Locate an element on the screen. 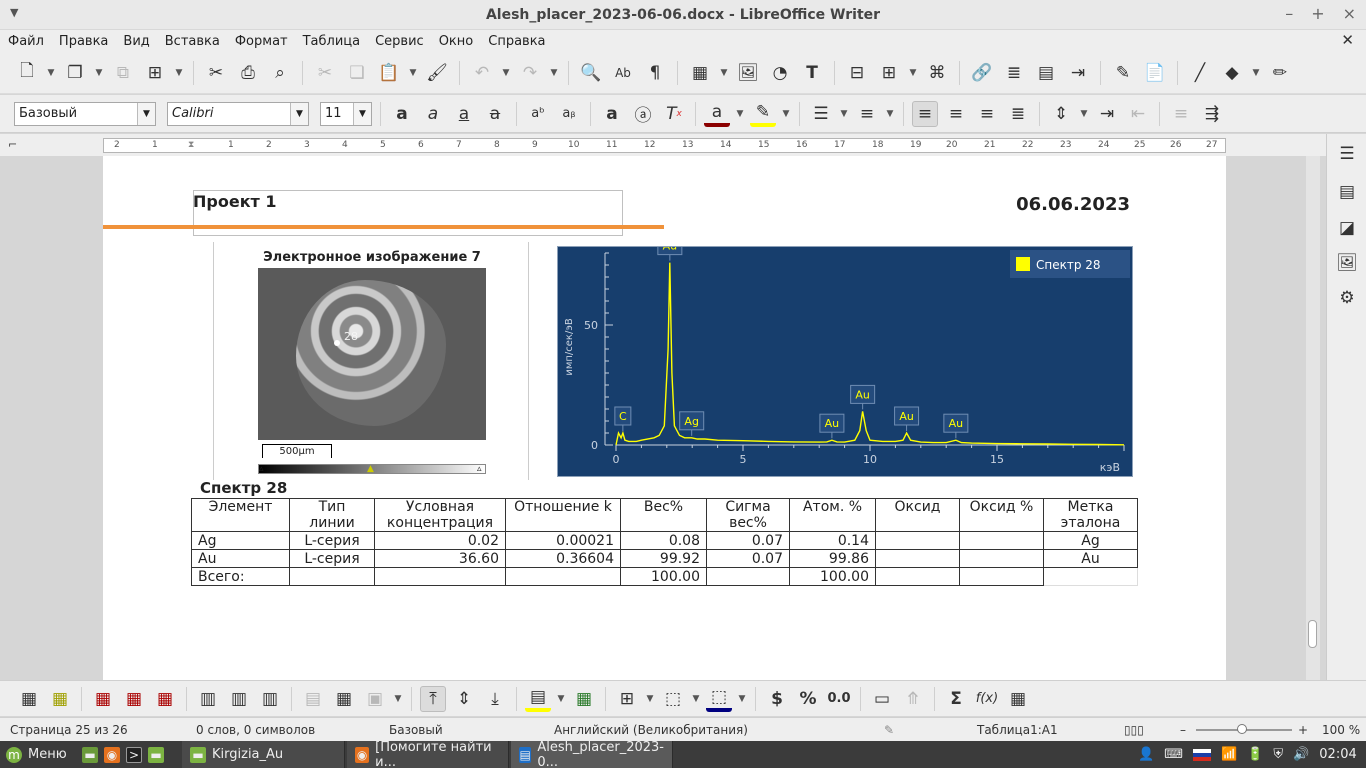  clear-formatting-icon: Tx is located at coordinates (674, 114).